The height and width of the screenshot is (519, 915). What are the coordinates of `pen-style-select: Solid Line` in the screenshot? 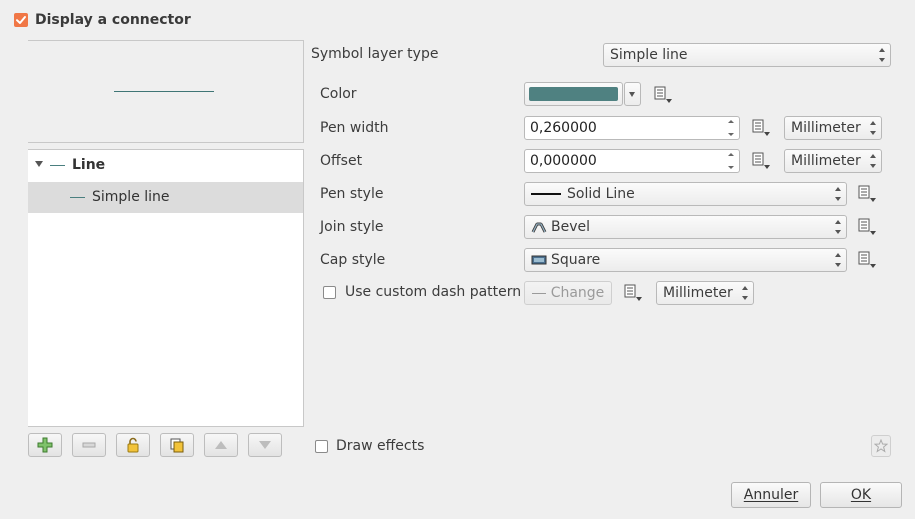 It's located at (685, 194).